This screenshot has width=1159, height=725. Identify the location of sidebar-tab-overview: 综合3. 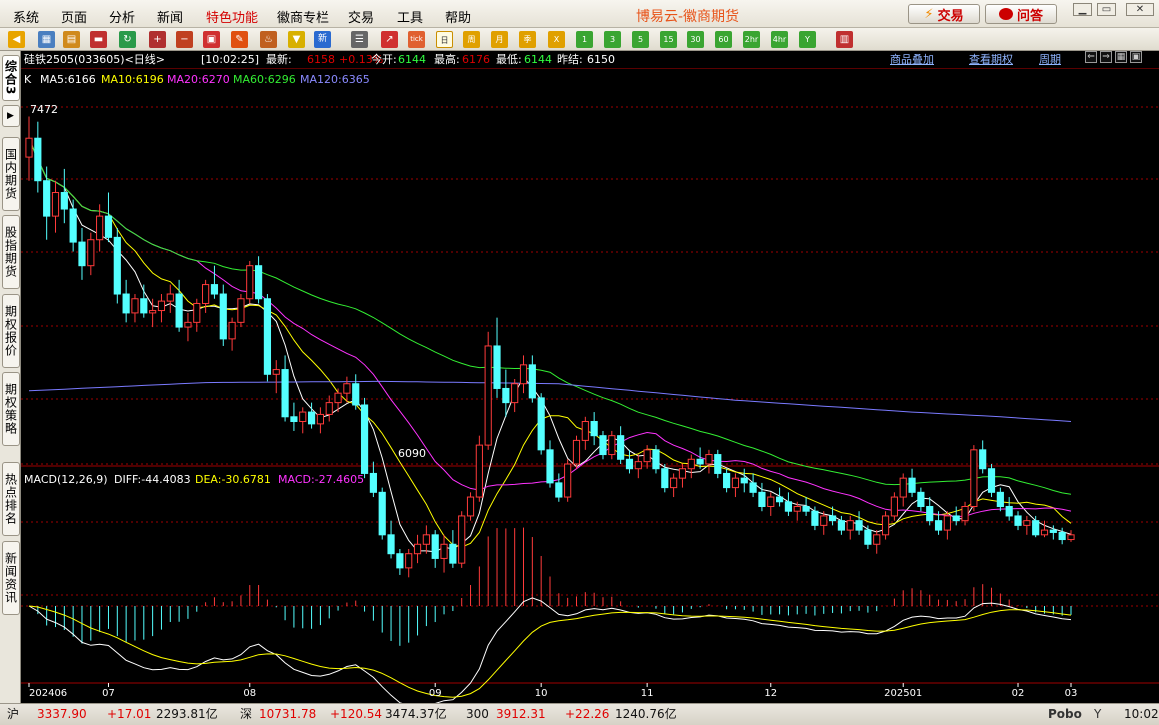
(11, 78).